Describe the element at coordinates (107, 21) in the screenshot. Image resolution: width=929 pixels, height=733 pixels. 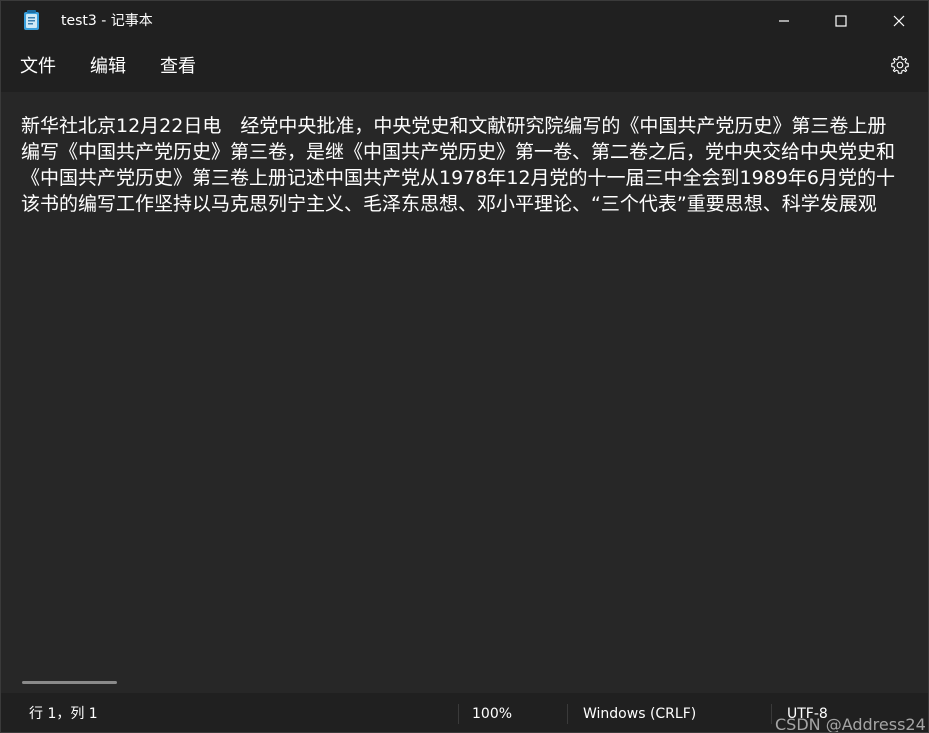
I see `window-title: test3 - 记事本` at that location.